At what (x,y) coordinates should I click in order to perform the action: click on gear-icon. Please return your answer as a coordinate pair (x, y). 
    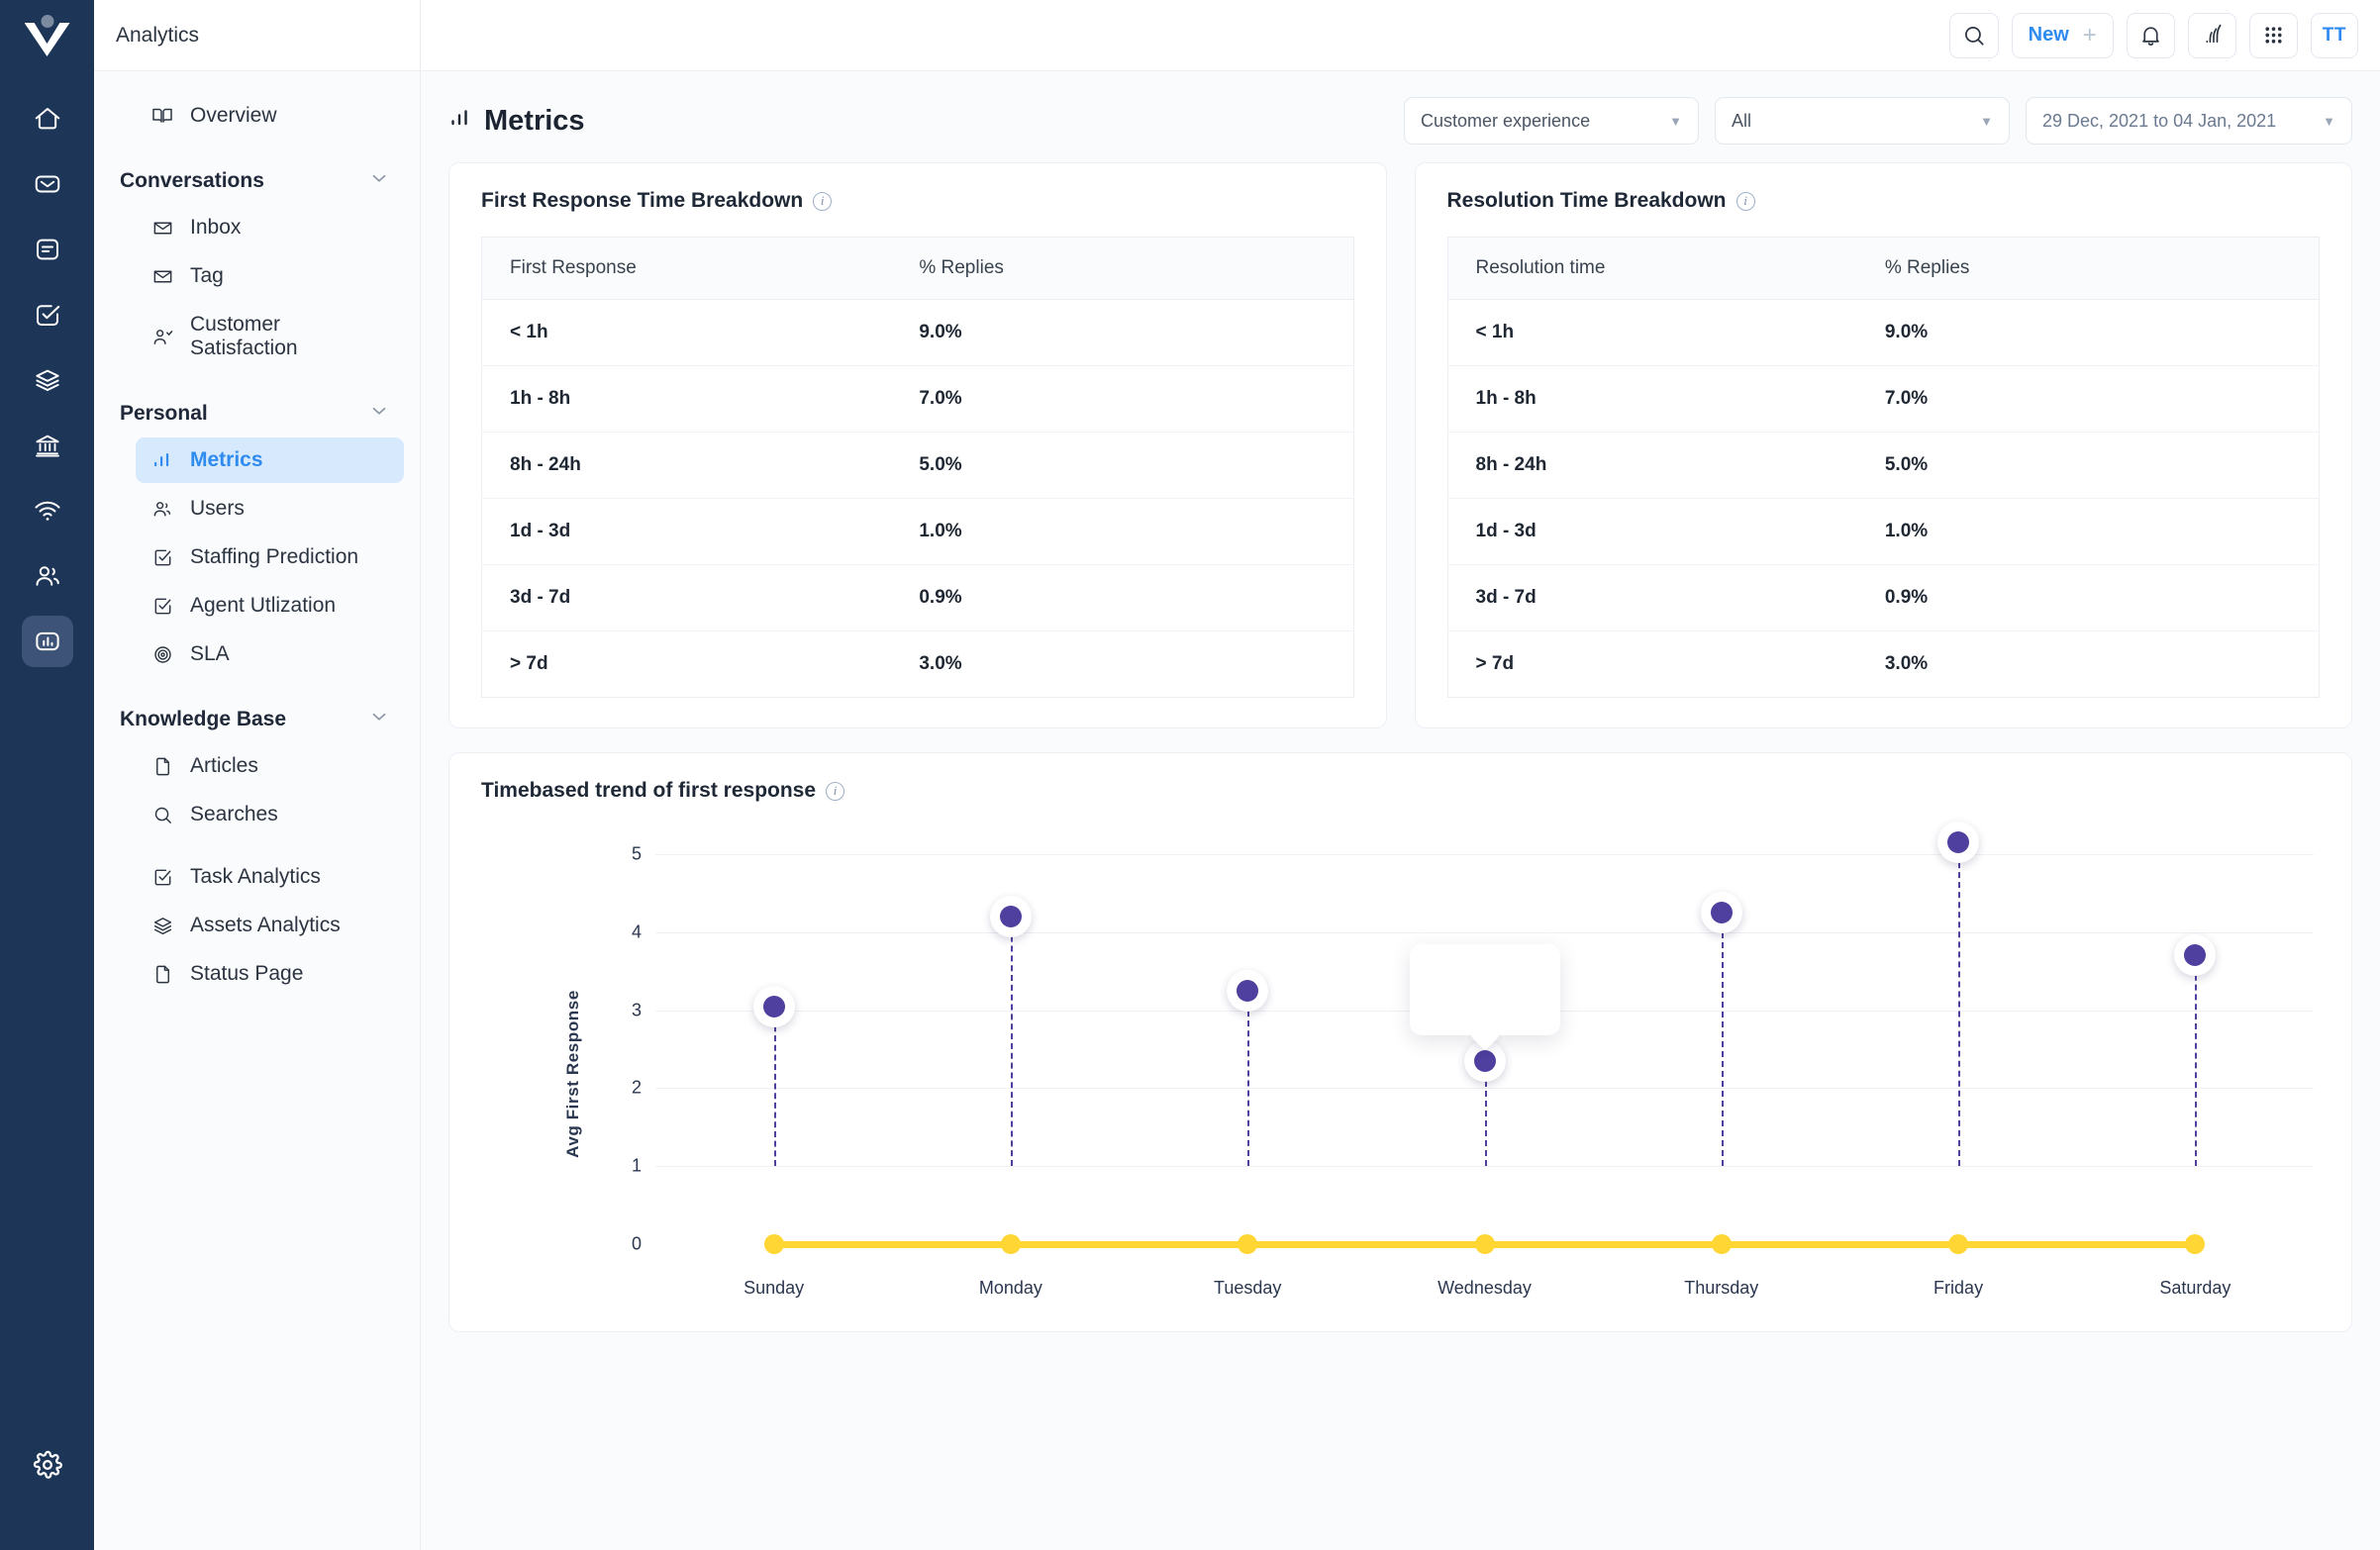
    Looking at the image, I should click on (47, 1464).